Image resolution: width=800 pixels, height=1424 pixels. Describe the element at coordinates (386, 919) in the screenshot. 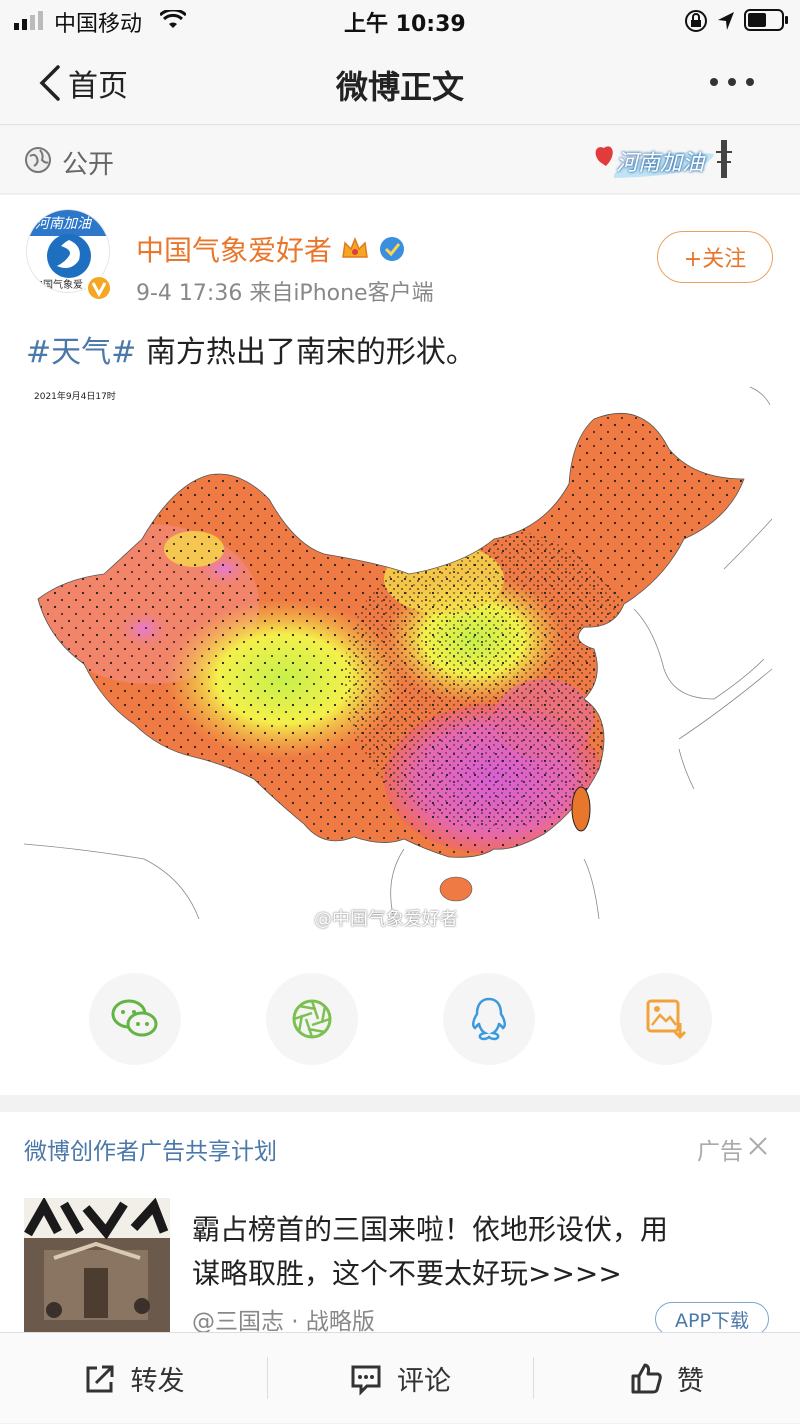

I see `map-watermark: @中国气象爱好者` at that location.